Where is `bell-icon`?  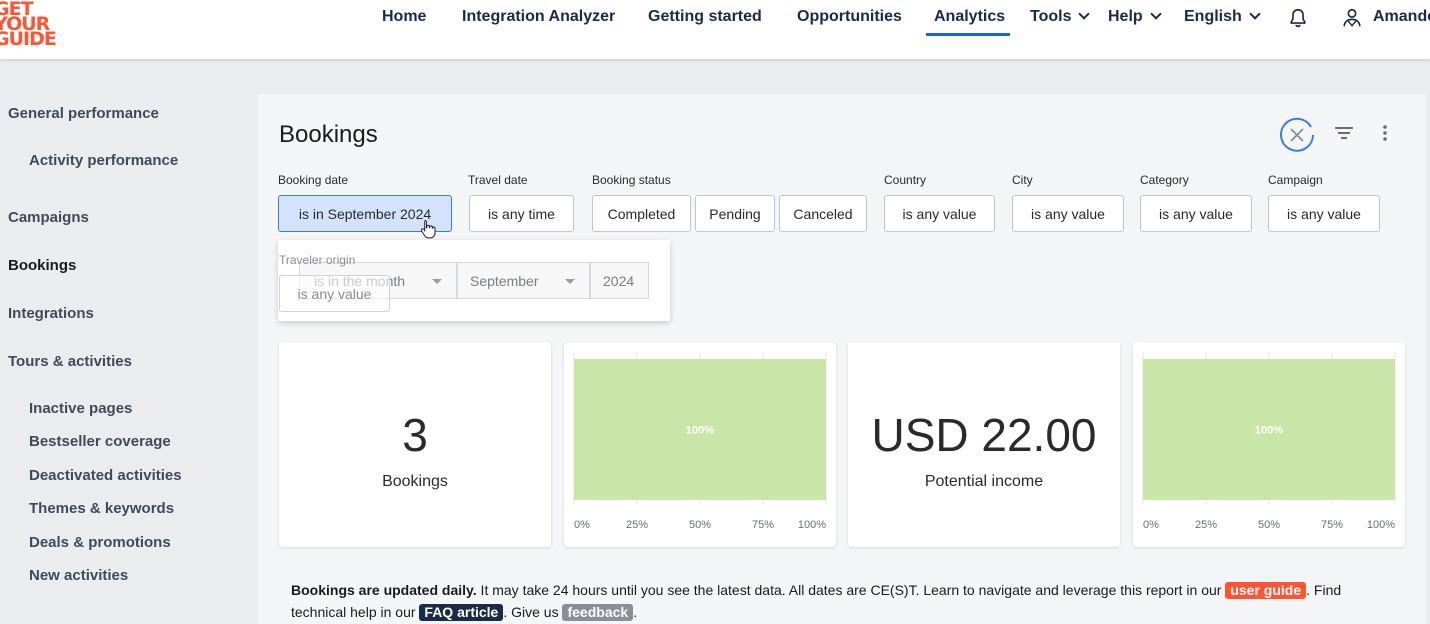
bell-icon is located at coordinates (1298, 18).